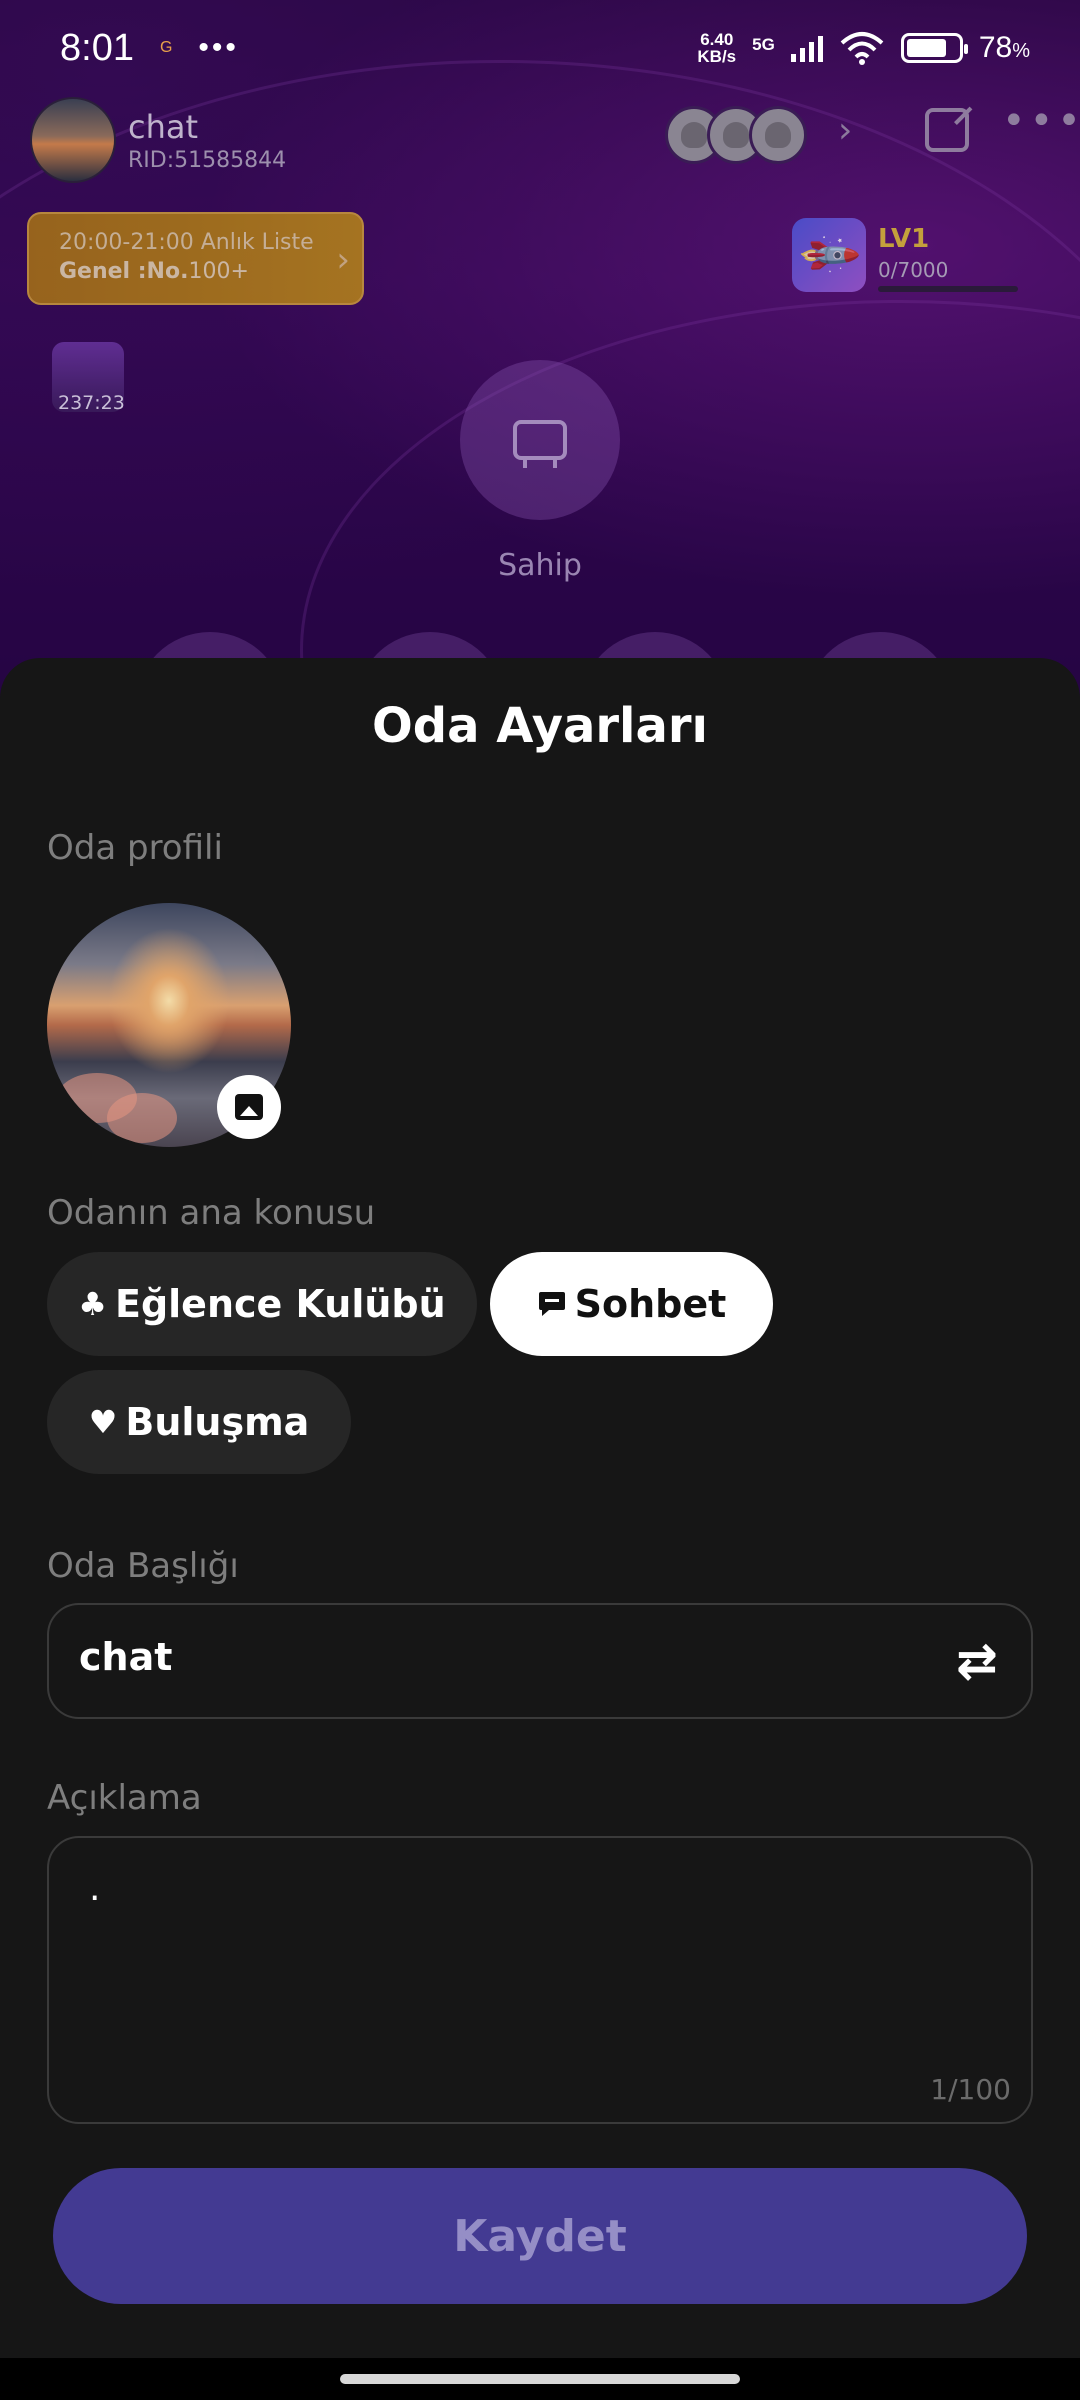  I want to click on room-name: chat, so click(163, 126).